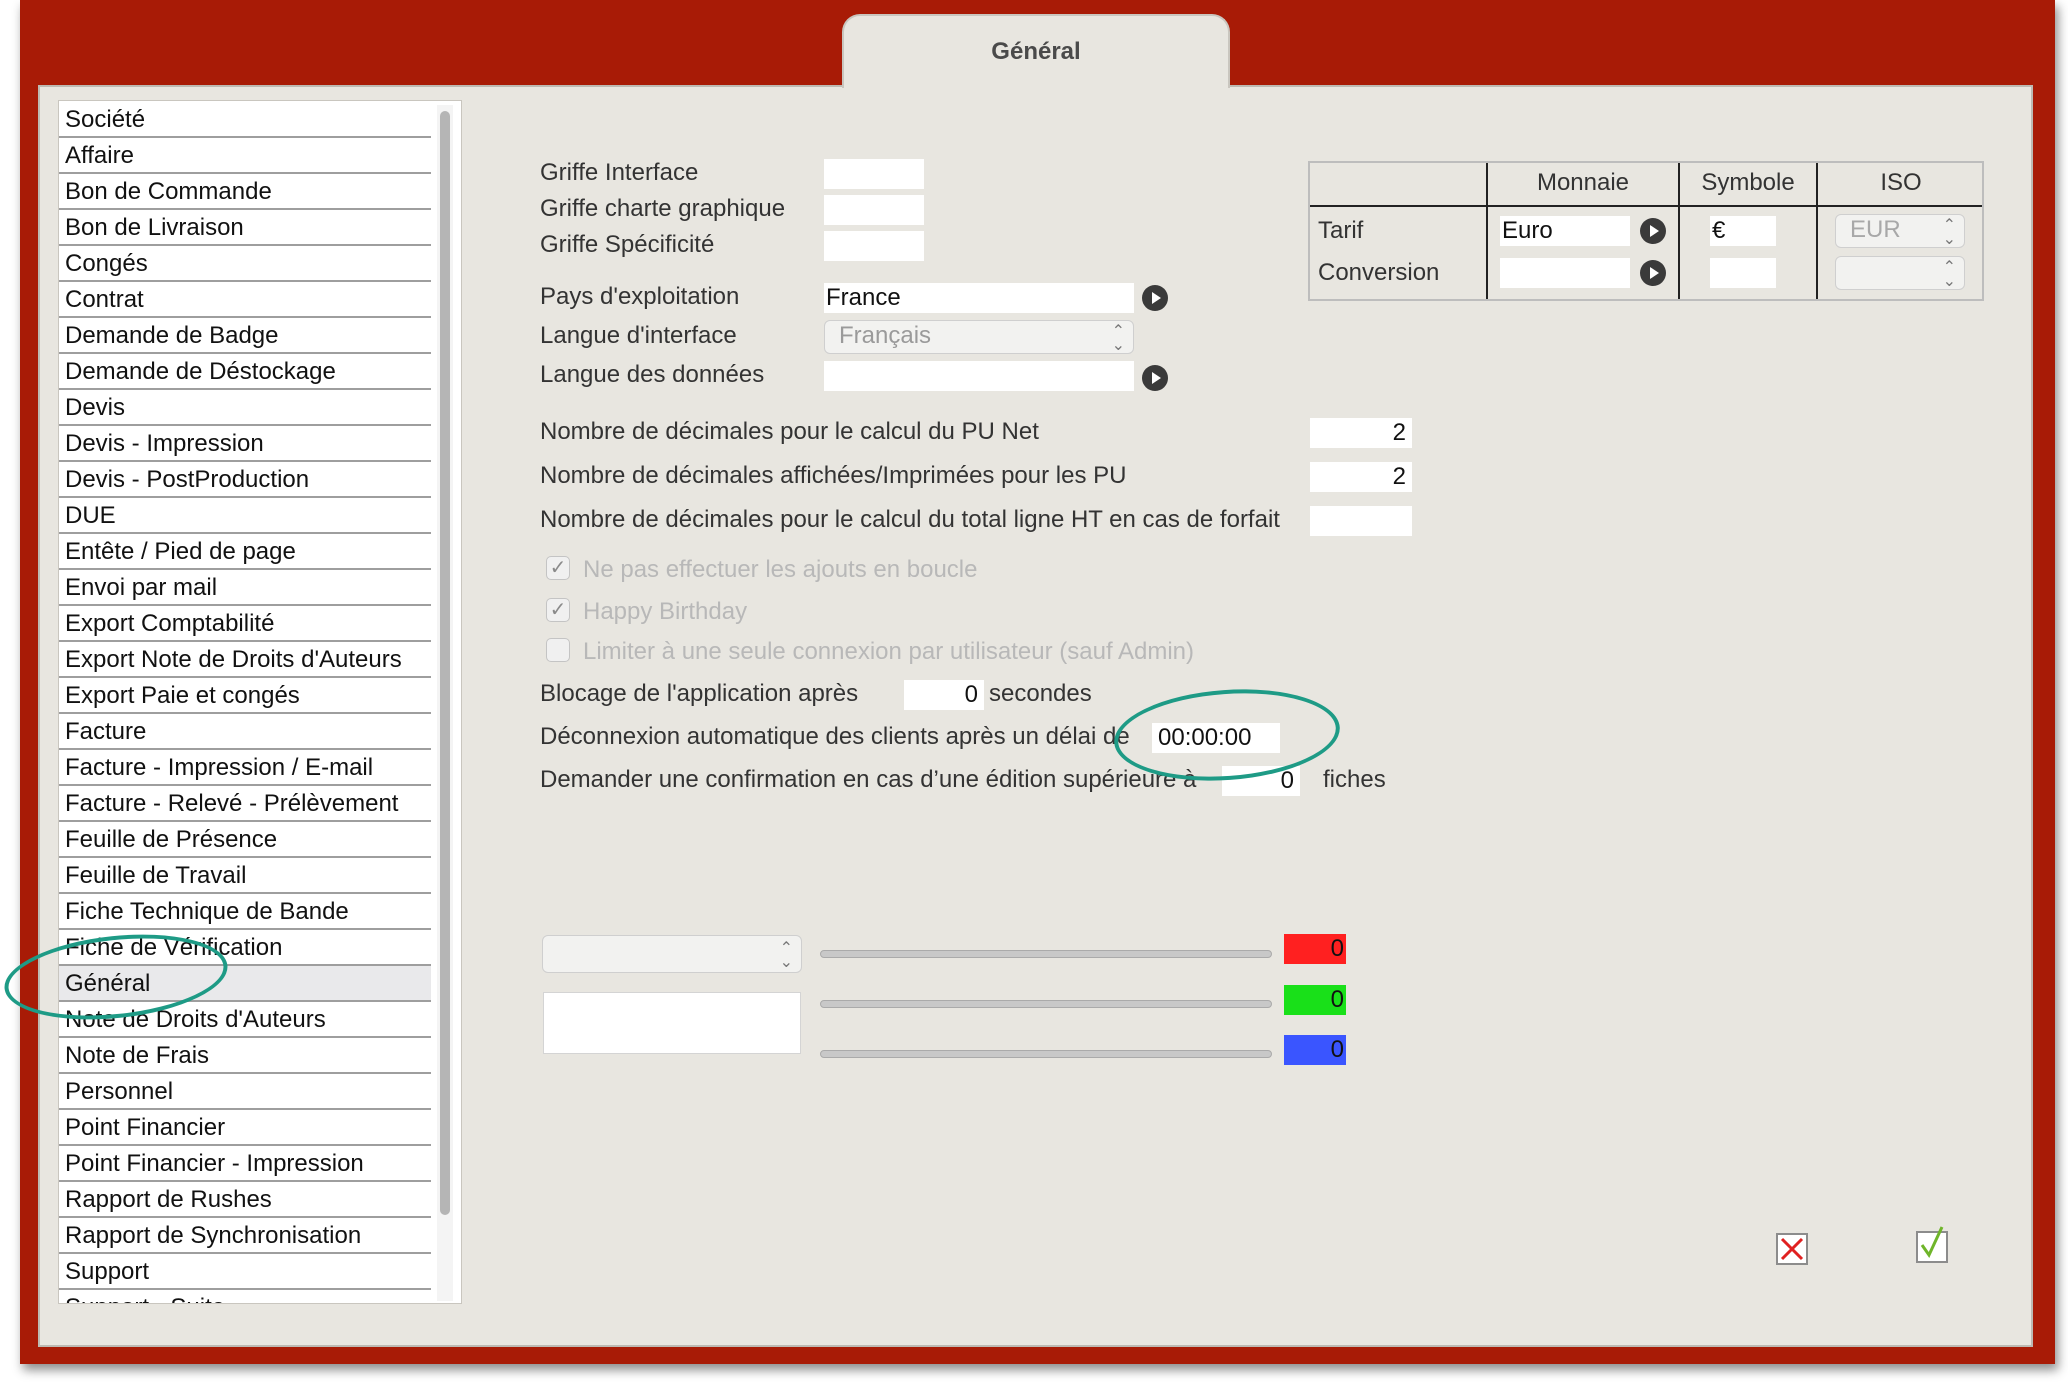  What do you see at coordinates (245, 228) in the screenshot?
I see `sidebar-item: Bon de Livraison` at bounding box center [245, 228].